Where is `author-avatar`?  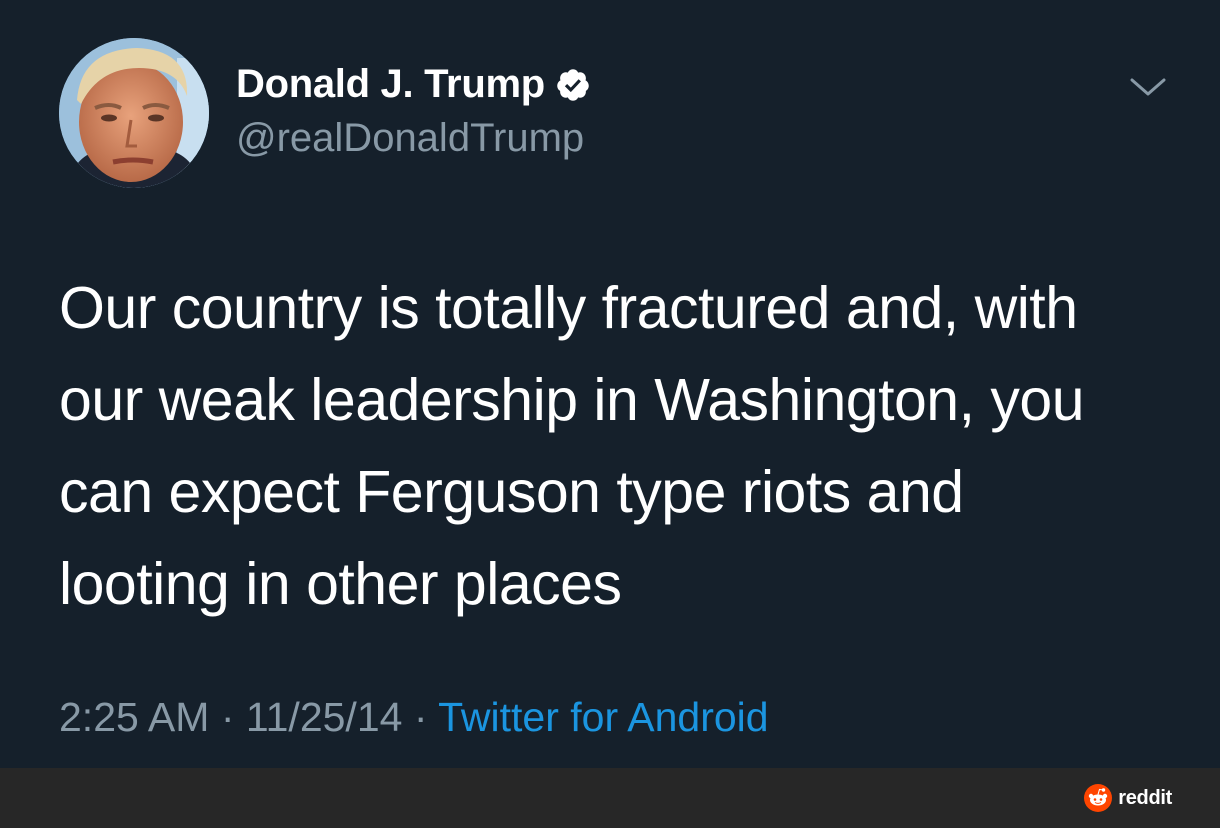
author-avatar is located at coordinates (134, 113).